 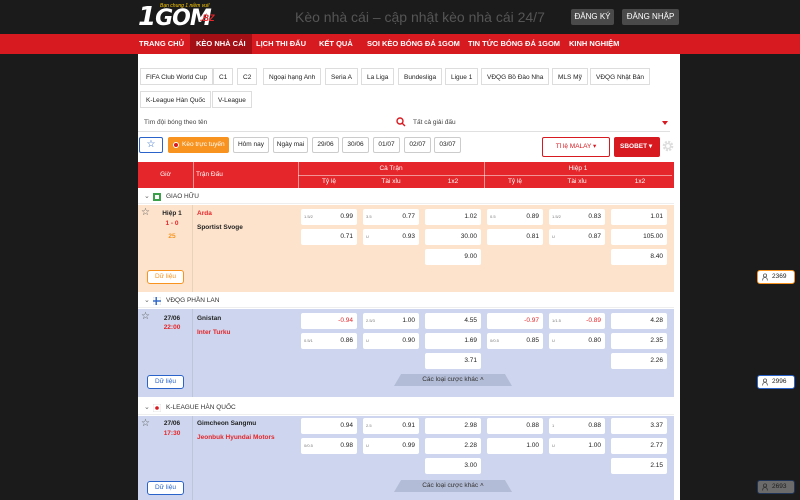 What do you see at coordinates (406, 301) in the screenshot?
I see `league-group-header: ⌄ VĐQG PHẦN LAN` at bounding box center [406, 301].